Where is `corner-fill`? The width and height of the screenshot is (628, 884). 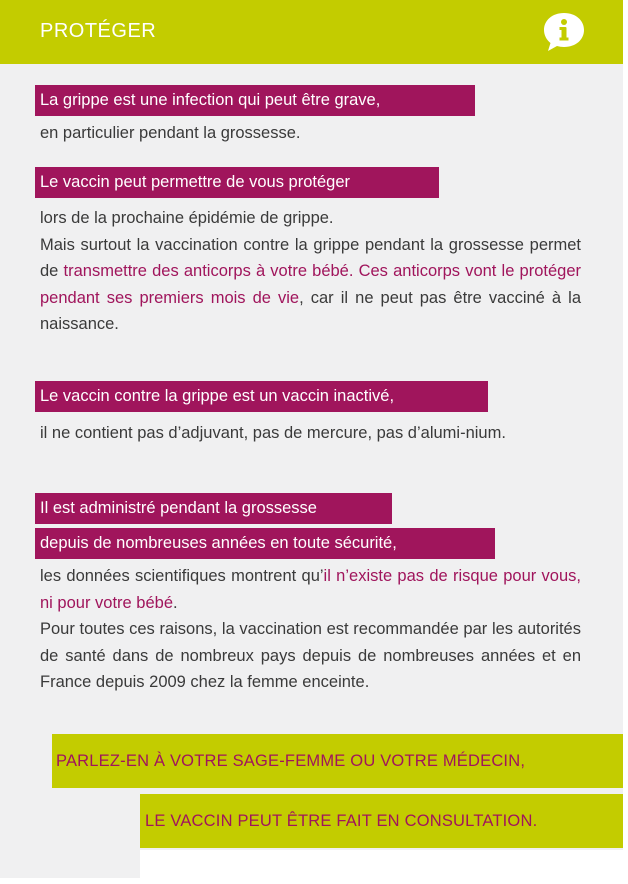
corner-fill is located at coordinates (381, 864).